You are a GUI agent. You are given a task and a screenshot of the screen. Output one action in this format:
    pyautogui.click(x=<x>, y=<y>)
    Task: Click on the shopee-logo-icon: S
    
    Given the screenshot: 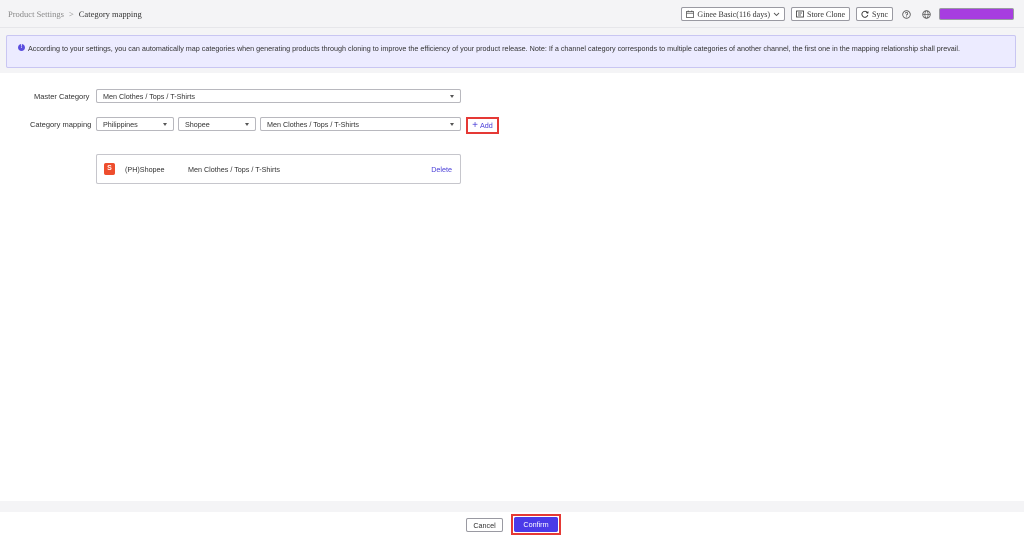 What is the action you would take?
    pyautogui.click(x=109, y=169)
    